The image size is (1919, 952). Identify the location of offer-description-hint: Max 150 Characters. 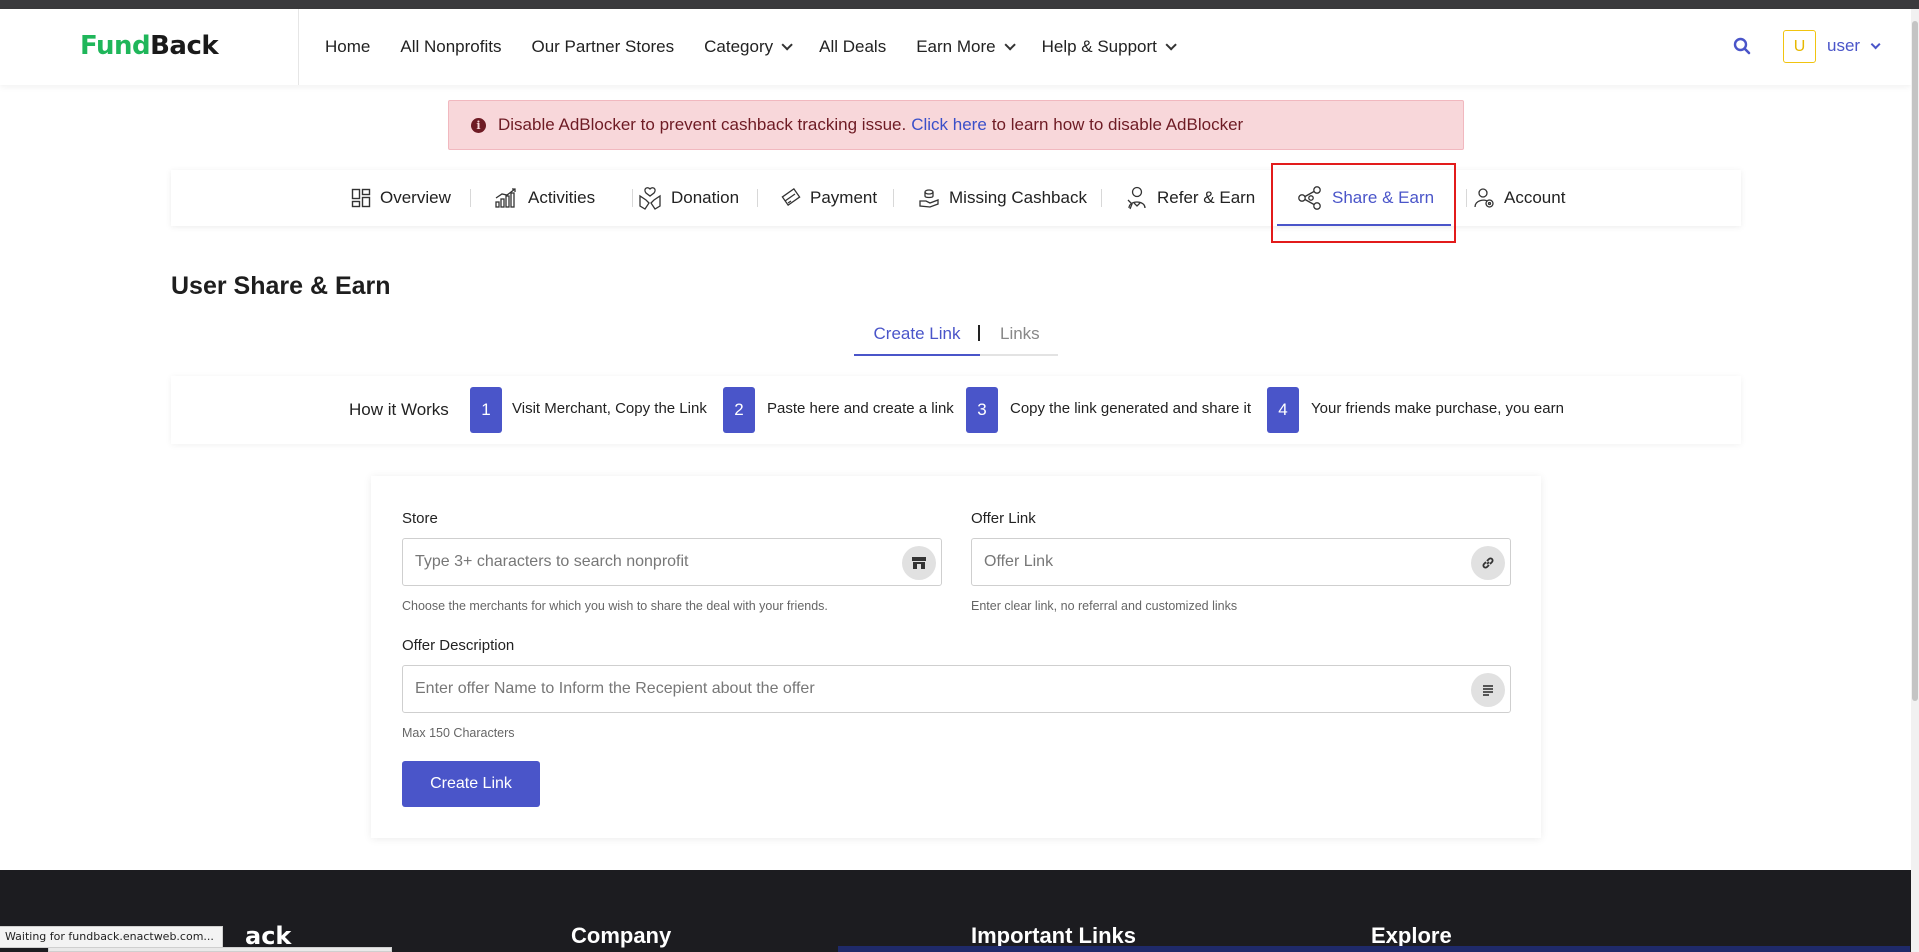
(458, 733).